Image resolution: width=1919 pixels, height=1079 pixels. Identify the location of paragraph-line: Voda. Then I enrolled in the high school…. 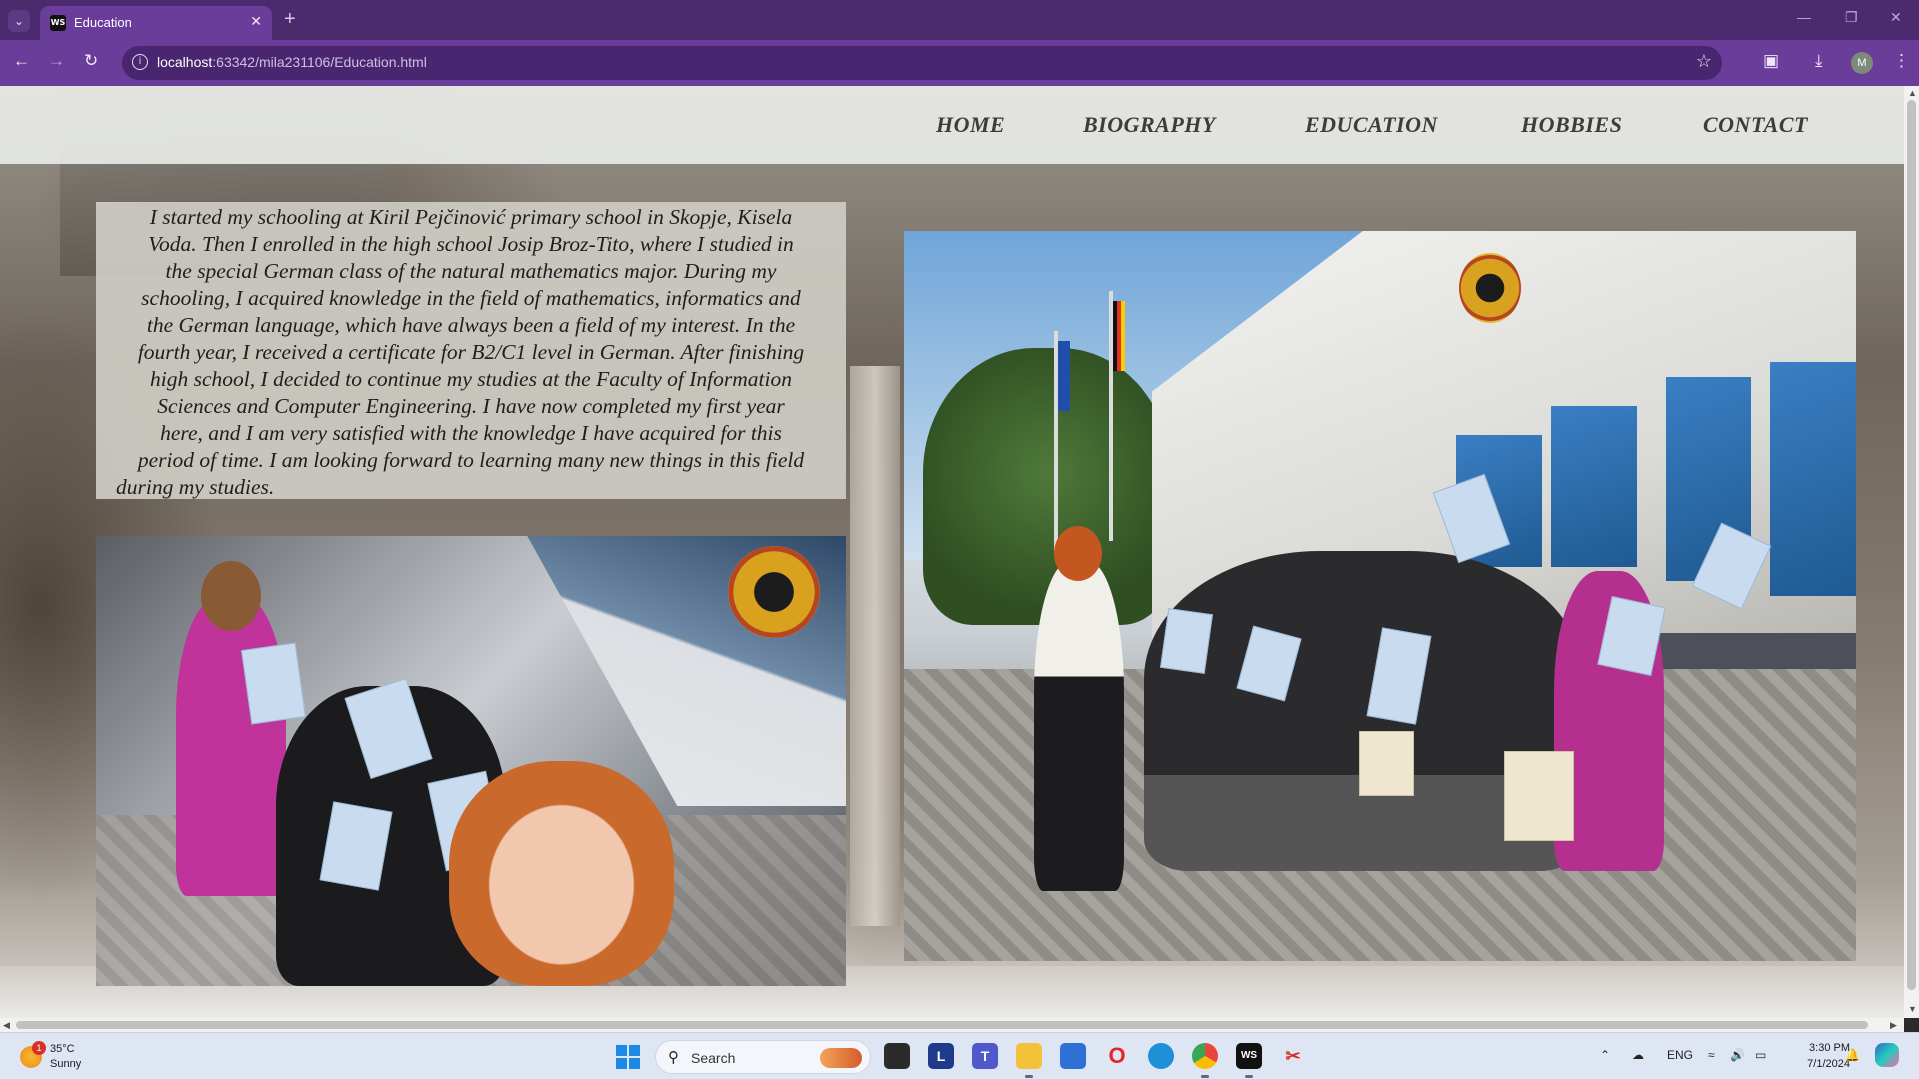
(471, 244).